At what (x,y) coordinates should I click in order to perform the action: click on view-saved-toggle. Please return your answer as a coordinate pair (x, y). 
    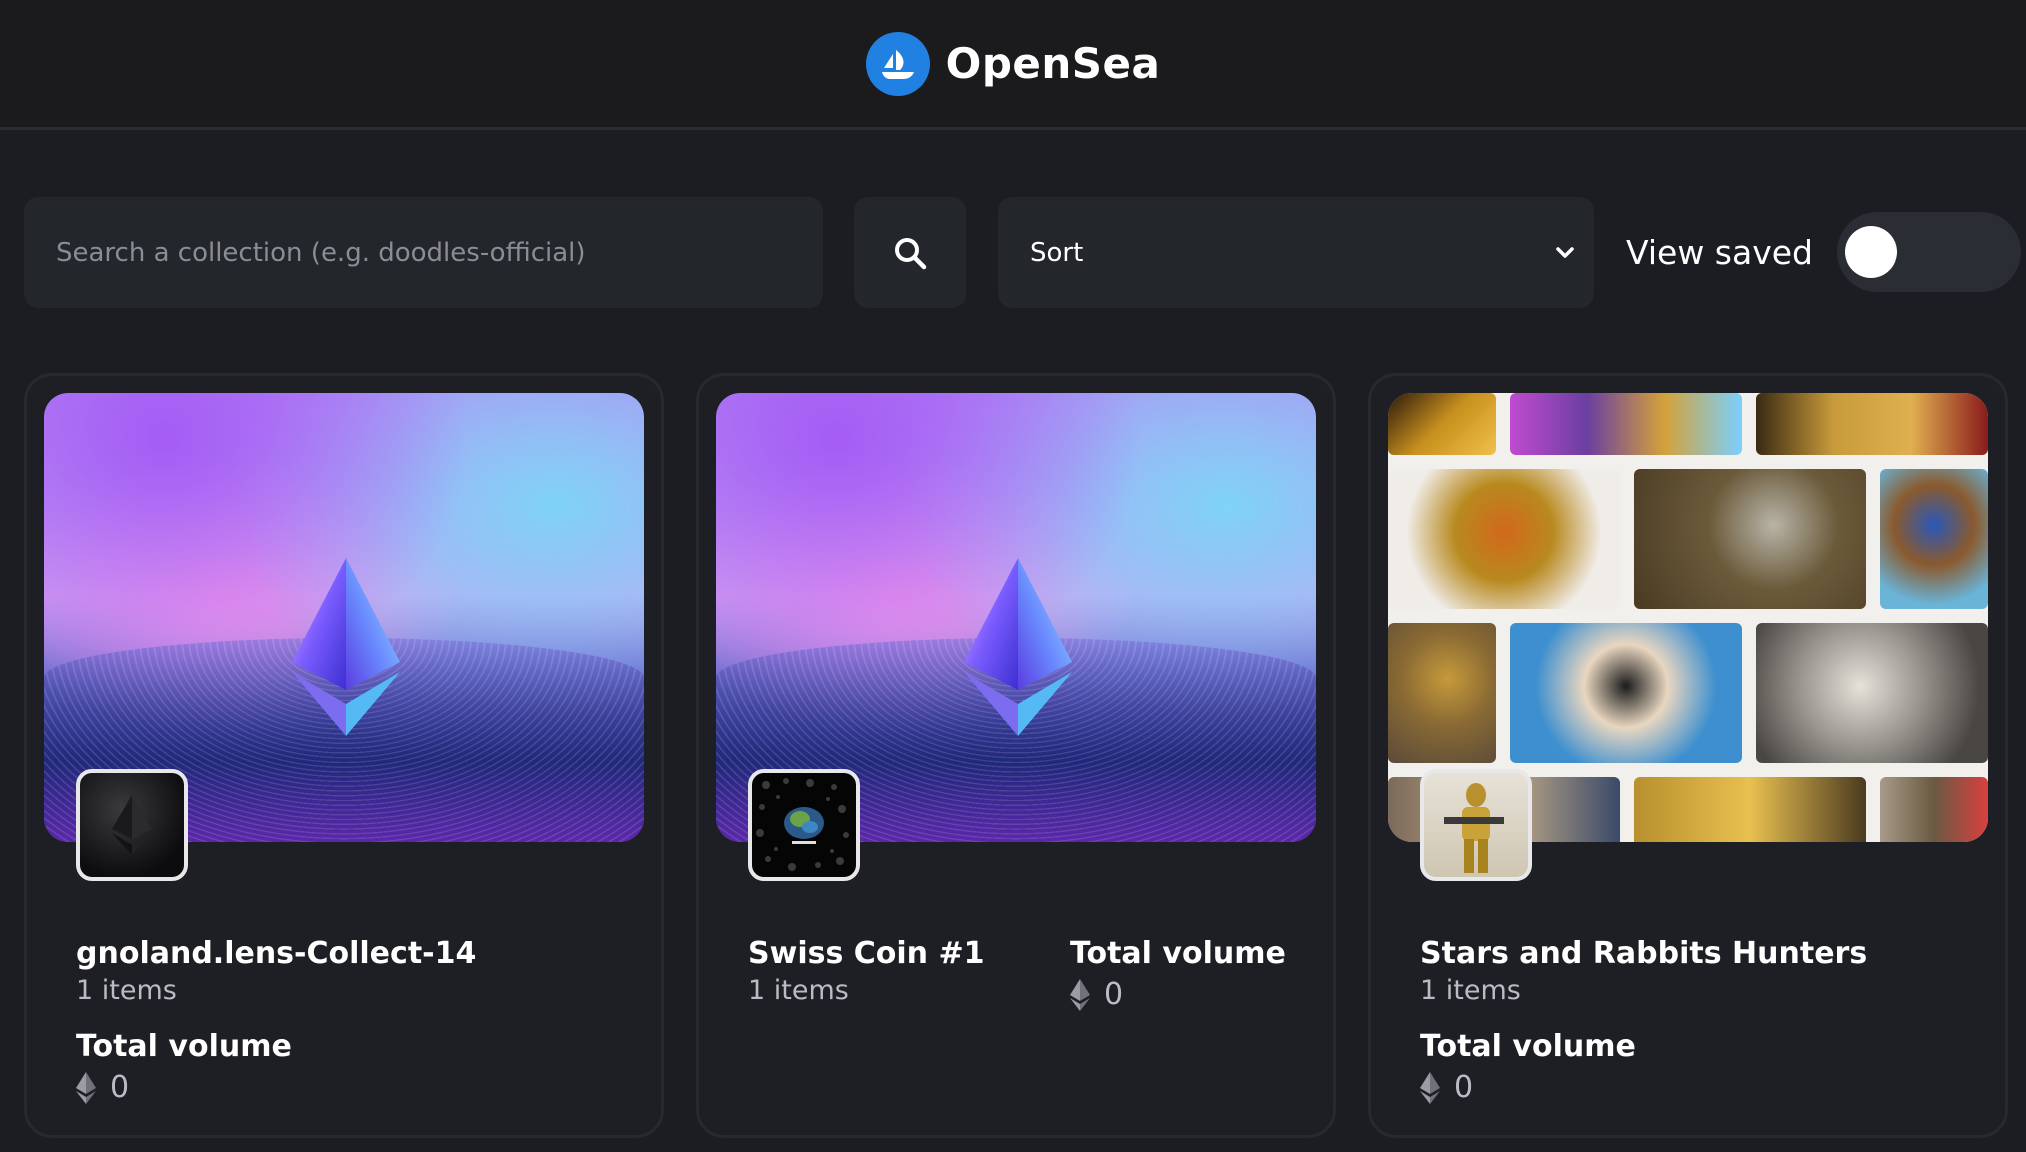
    Looking at the image, I should click on (1929, 252).